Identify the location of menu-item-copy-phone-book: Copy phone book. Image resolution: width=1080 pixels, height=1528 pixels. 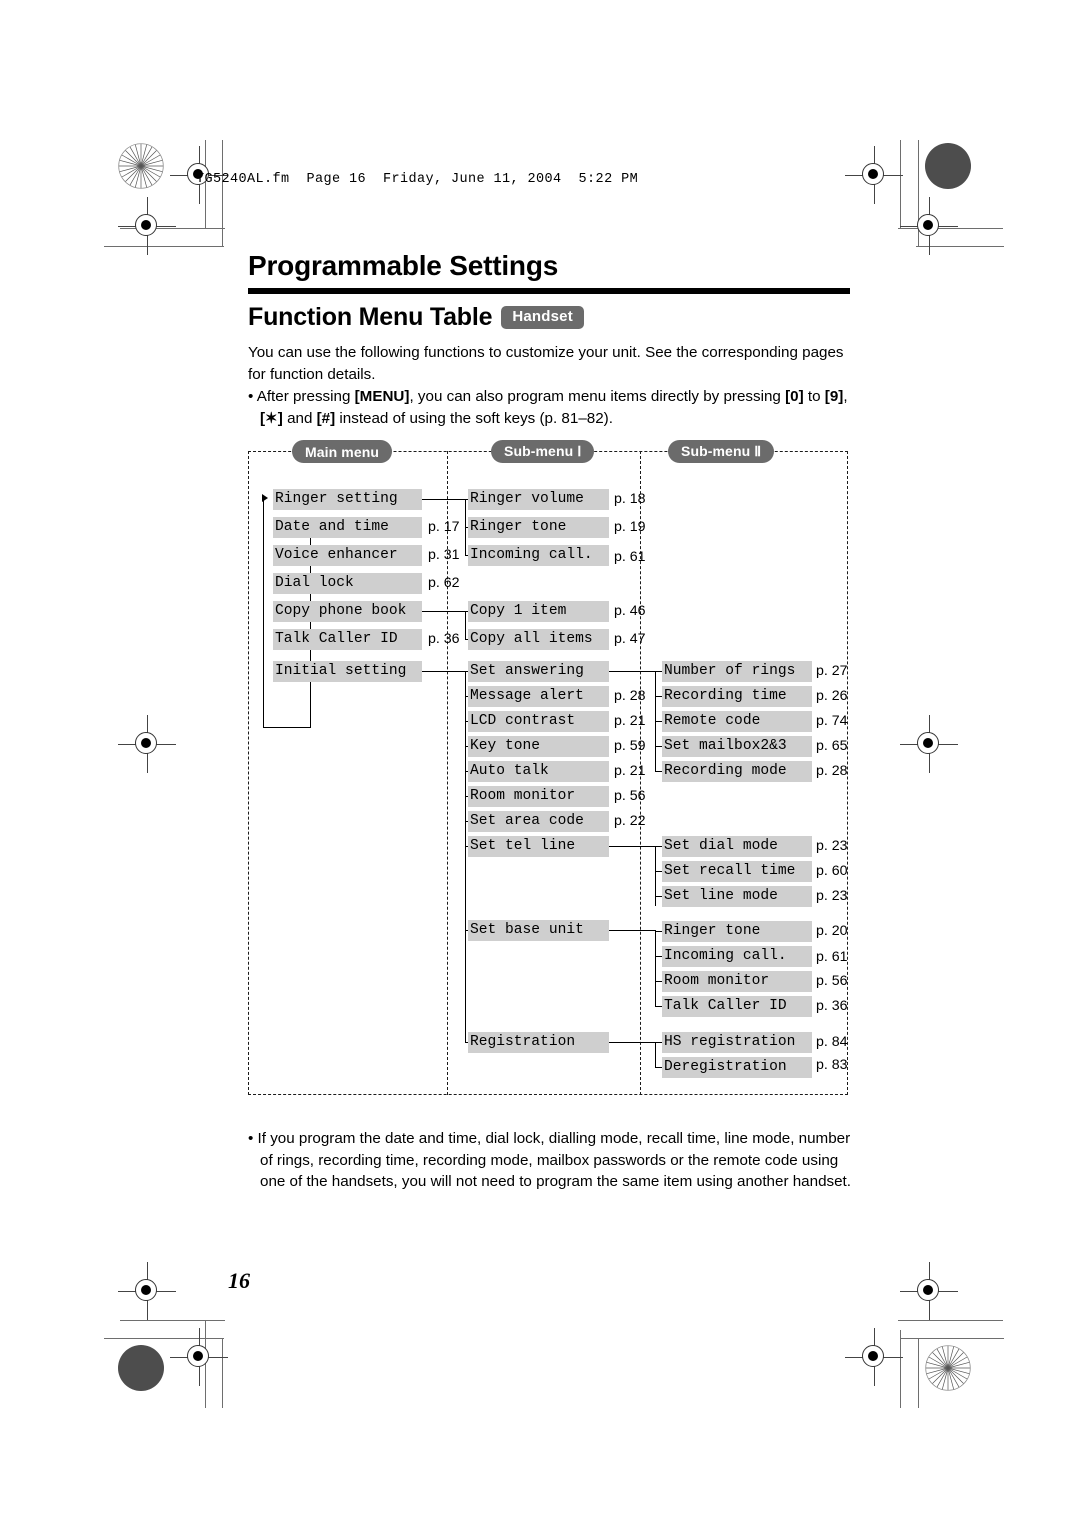
(347, 611).